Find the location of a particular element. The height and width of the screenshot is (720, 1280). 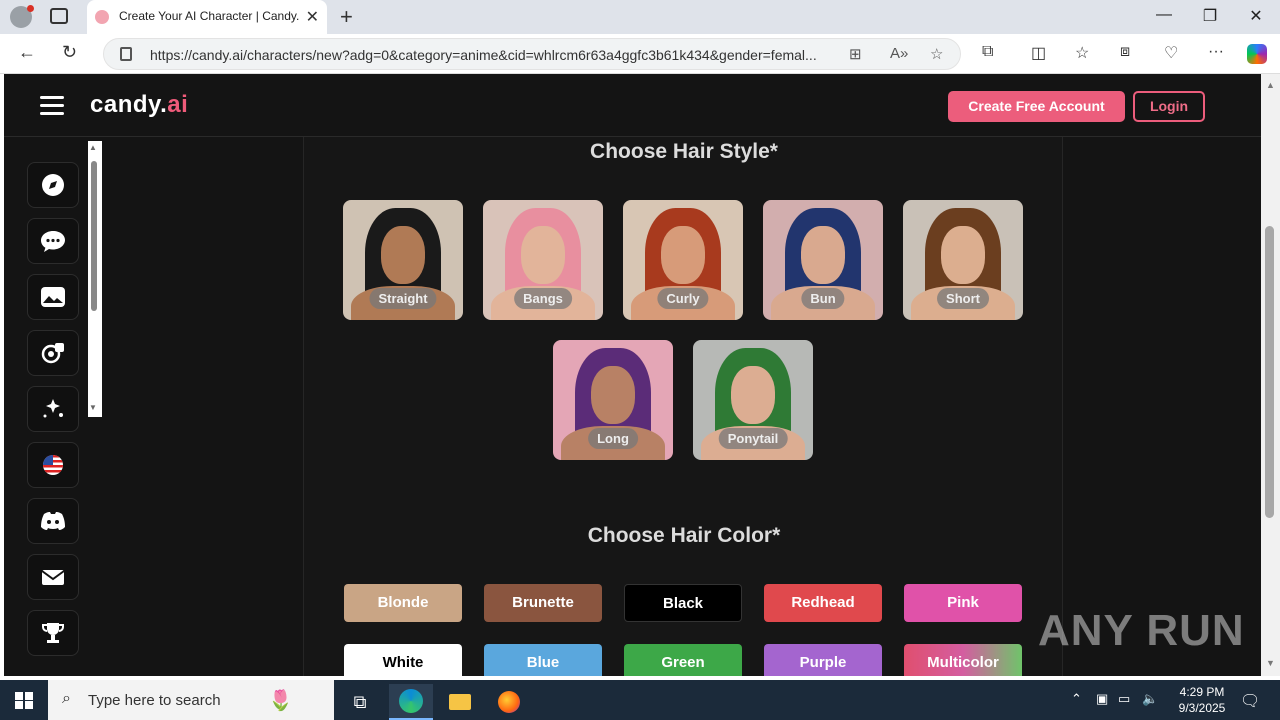

favorites-icon: ☆ is located at coordinates (1082, 53).